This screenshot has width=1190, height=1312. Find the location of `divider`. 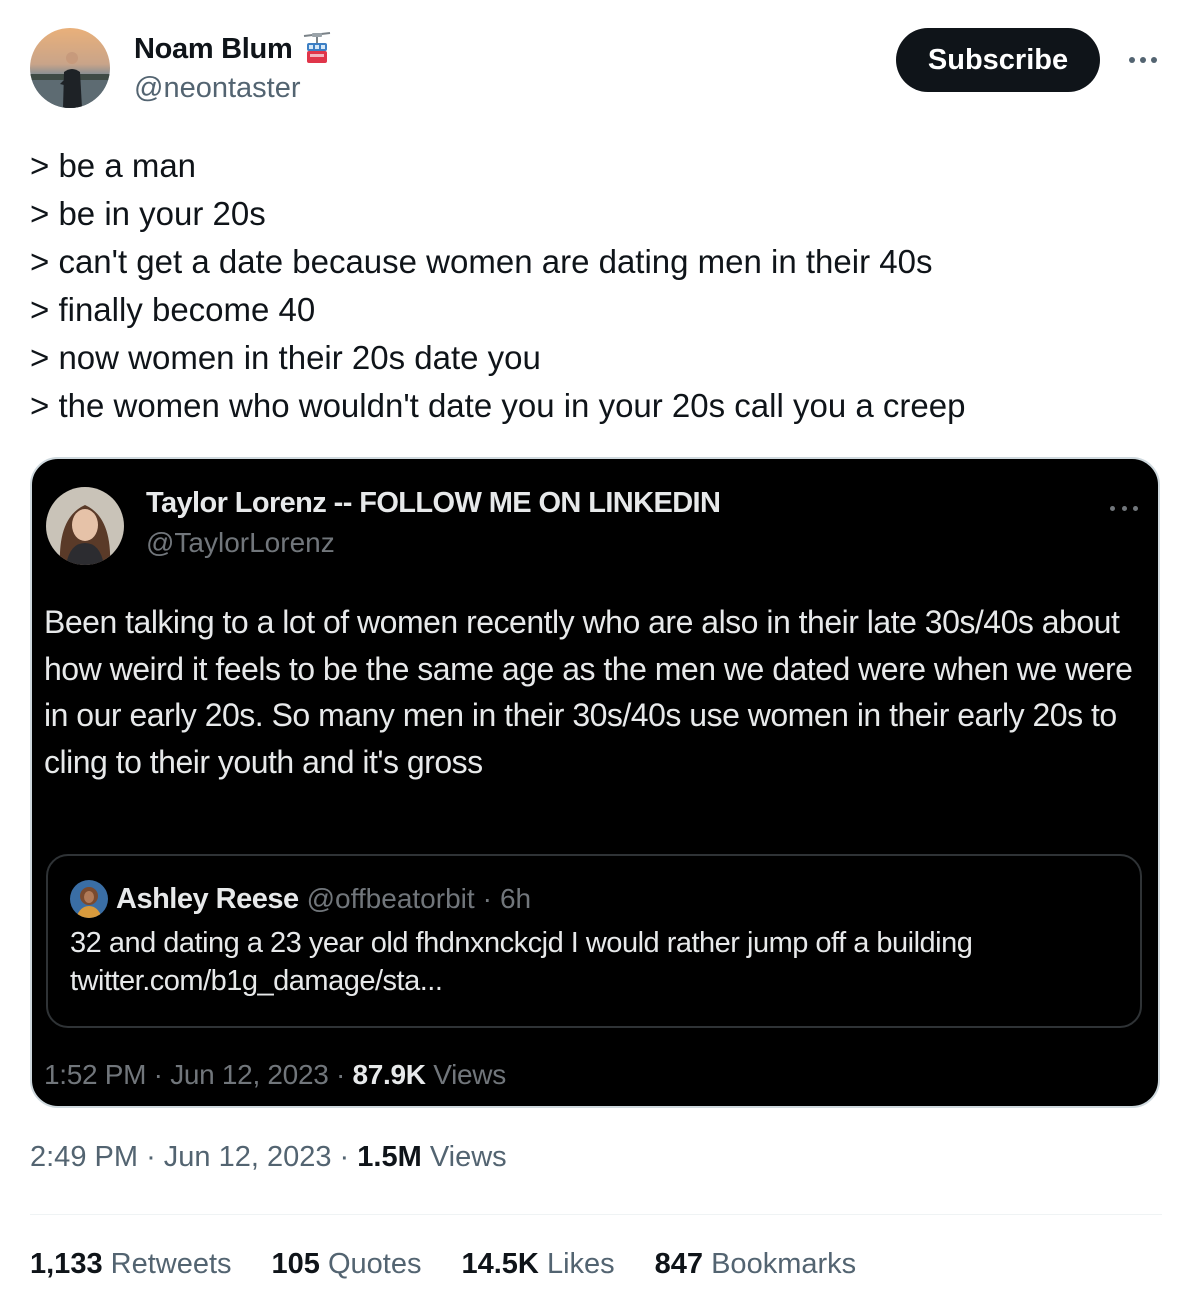

divider is located at coordinates (596, 1214).